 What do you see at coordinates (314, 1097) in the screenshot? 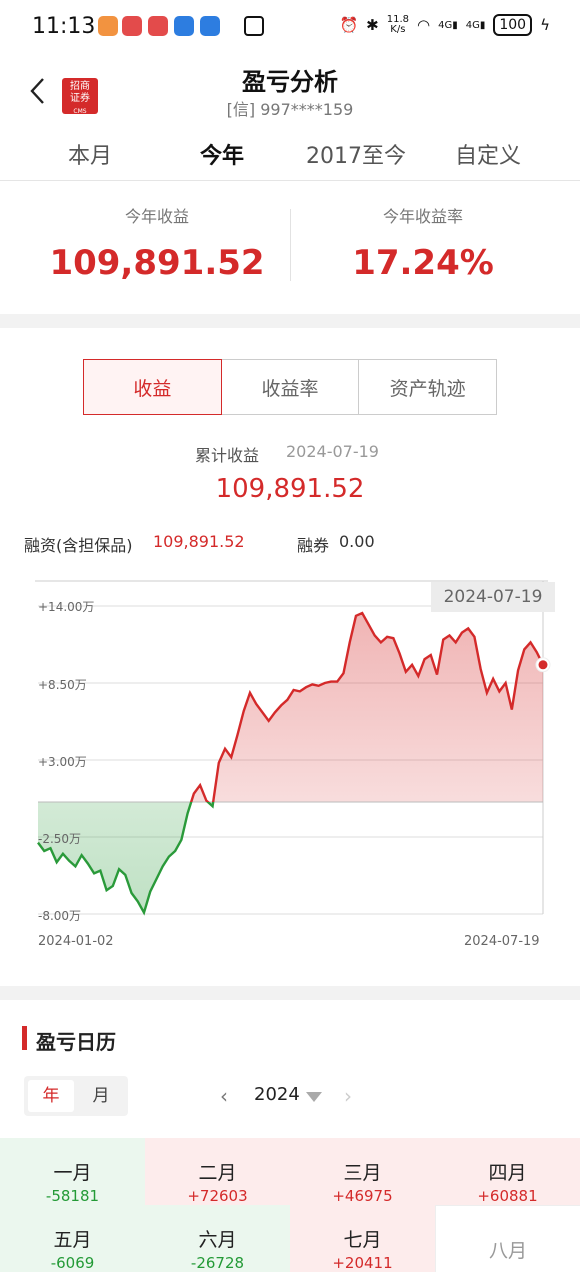
I see `dropdown-caret-icon` at bounding box center [314, 1097].